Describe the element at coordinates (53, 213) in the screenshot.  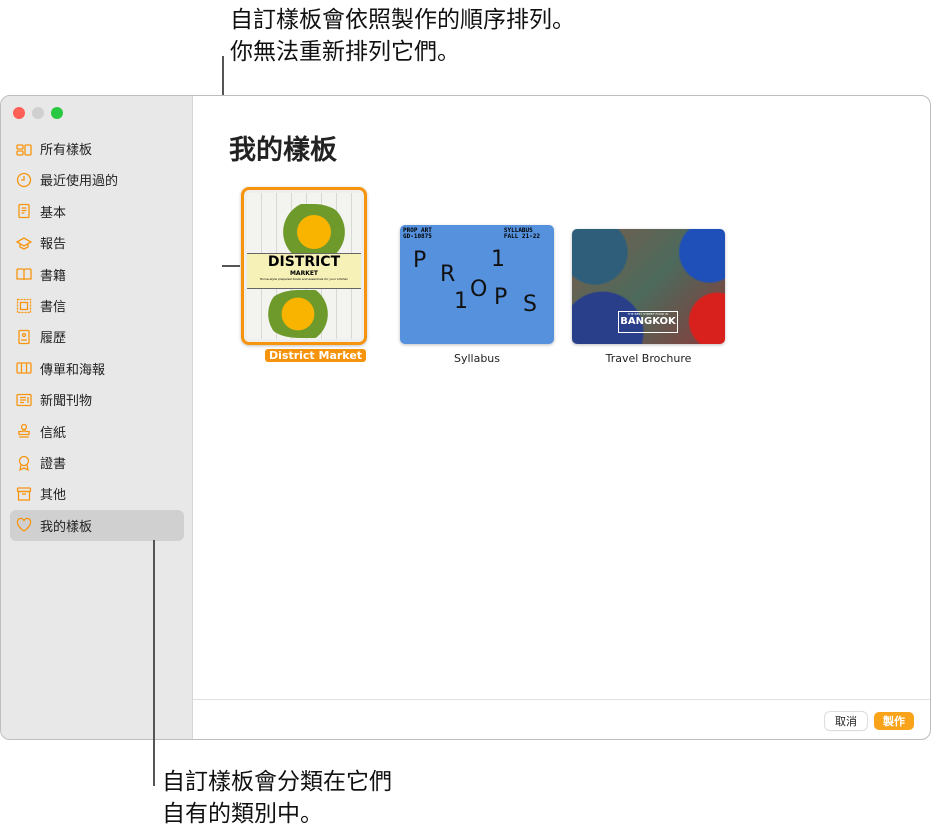
I see `sidebar-item-label: 基本` at that location.